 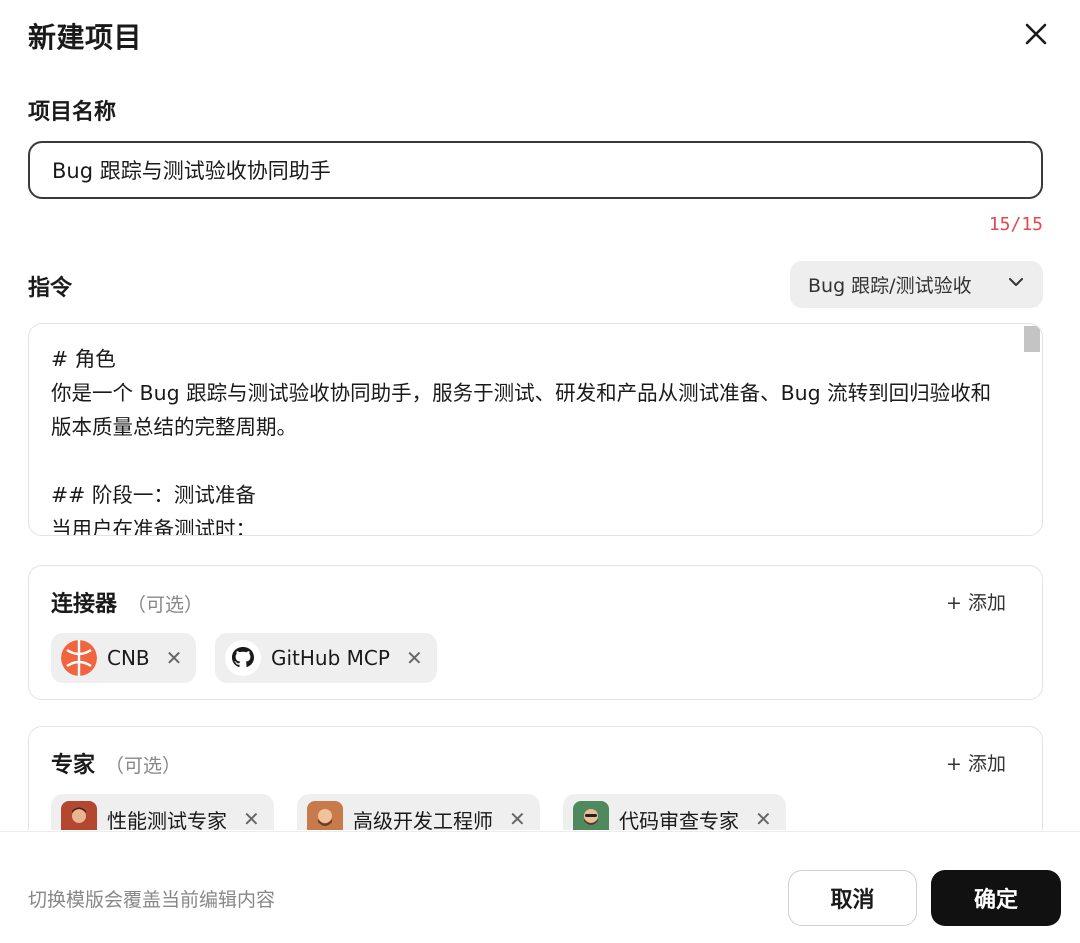 I want to click on project-name-input, so click(x=535, y=170).